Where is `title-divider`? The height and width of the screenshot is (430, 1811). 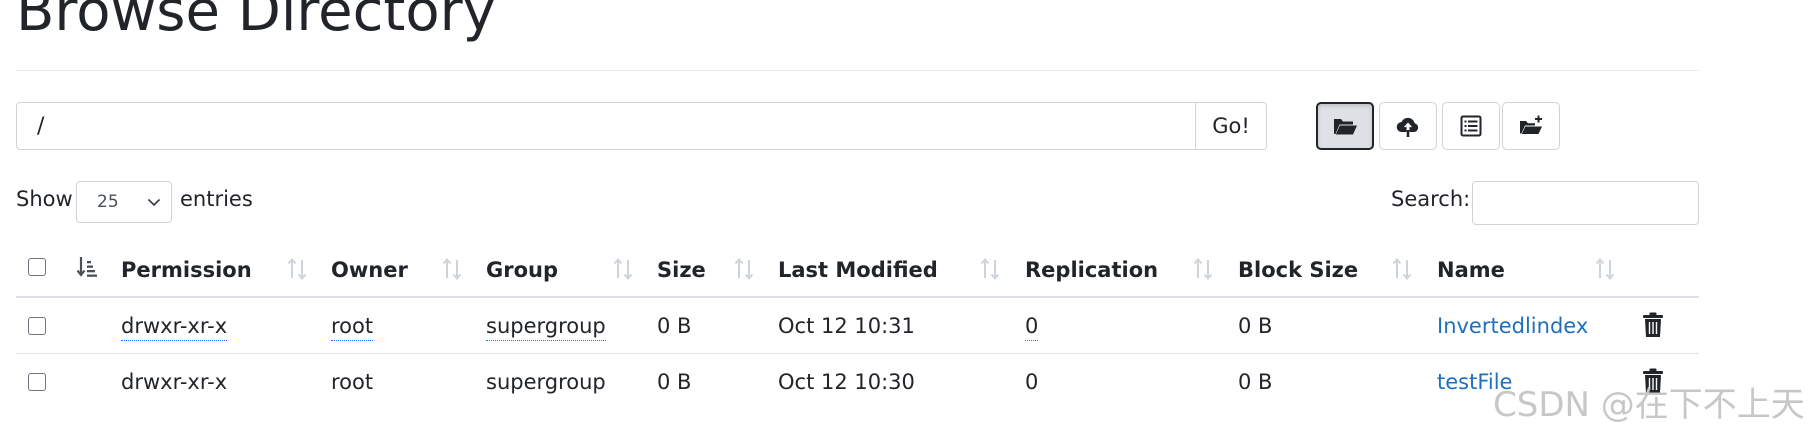
title-divider is located at coordinates (857, 70).